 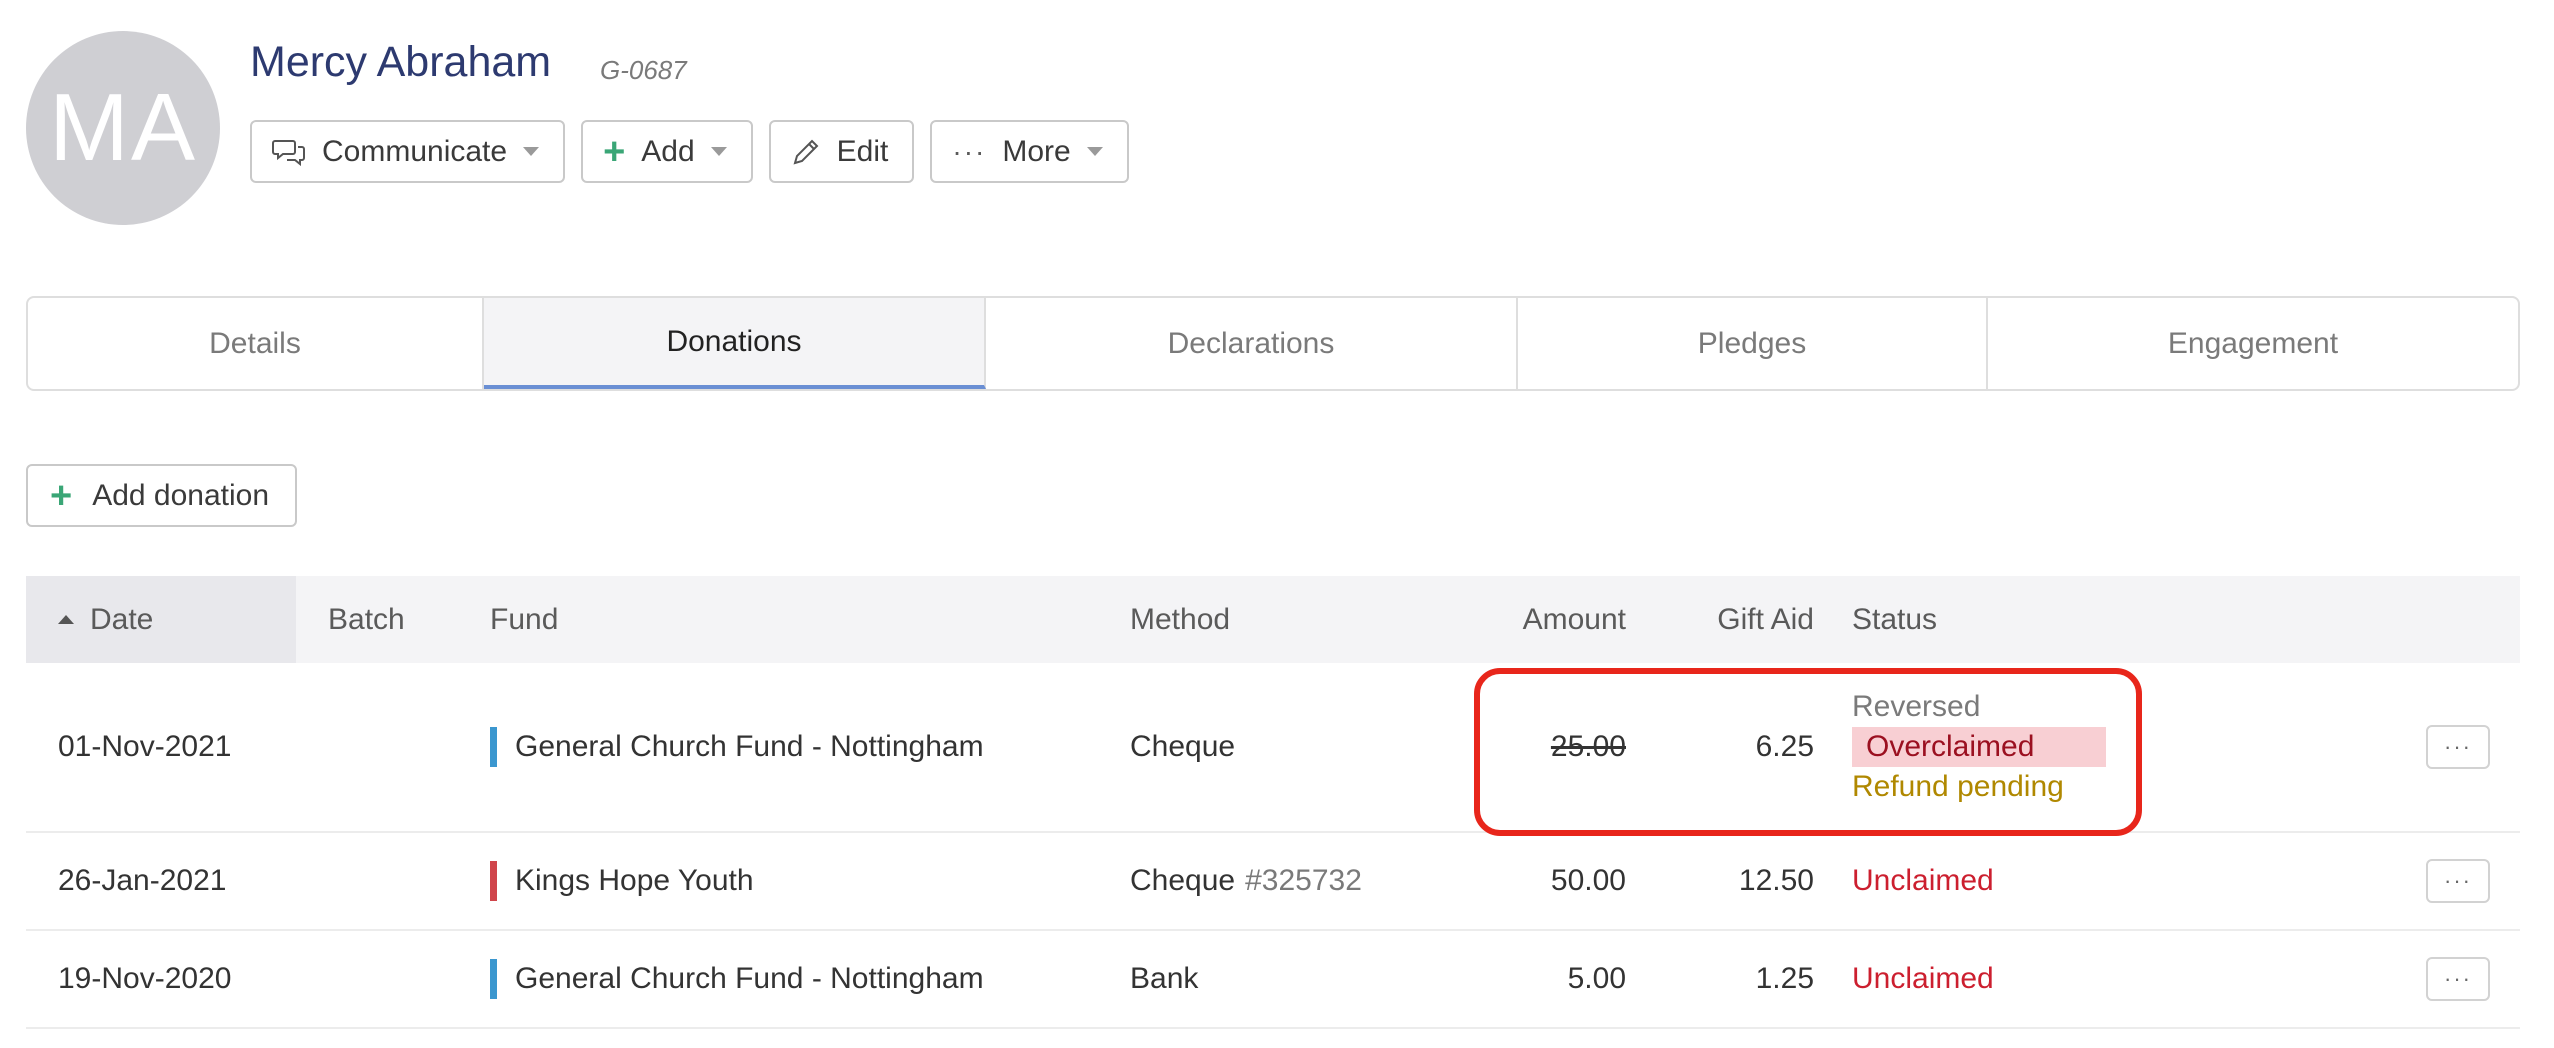 I want to click on communicate-button: Communicate, so click(x=408, y=151).